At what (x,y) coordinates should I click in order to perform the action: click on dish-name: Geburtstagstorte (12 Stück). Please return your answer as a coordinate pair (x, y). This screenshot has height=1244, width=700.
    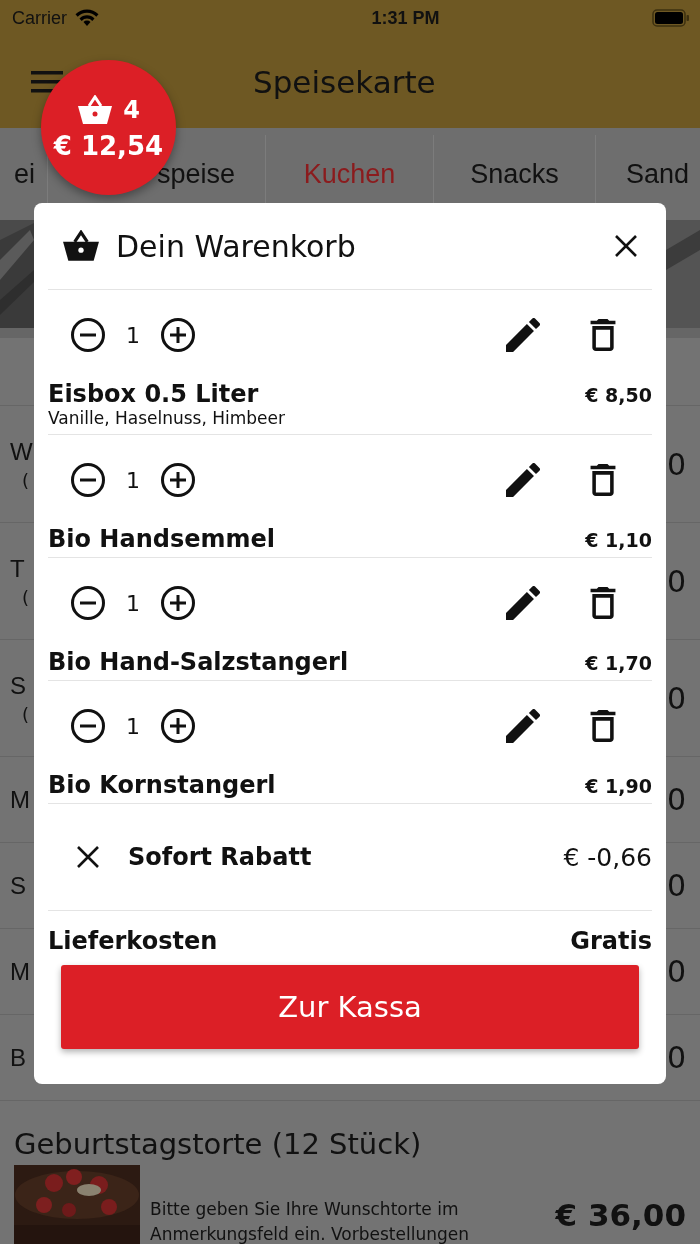
    Looking at the image, I should click on (218, 1144).